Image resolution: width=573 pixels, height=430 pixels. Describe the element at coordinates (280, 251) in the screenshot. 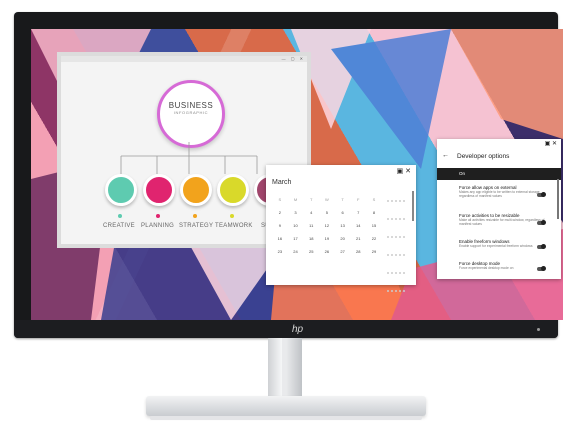

I see `day-cell: 23` at that location.